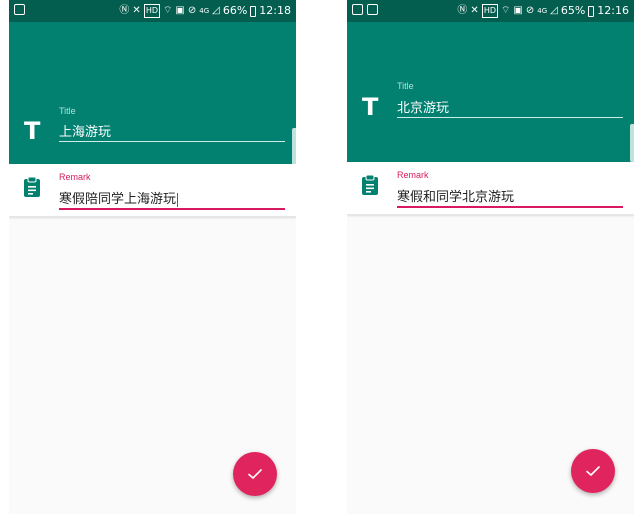 Image resolution: width=644 pixels, height=530 pixels. Describe the element at coordinates (456, 197) in the screenshot. I see `remark-value: 寒假和同学北京游玩` at that location.